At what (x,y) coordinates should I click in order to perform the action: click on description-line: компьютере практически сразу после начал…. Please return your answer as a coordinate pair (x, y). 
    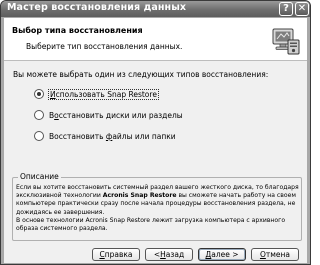
    Looking at the image, I should click on (156, 204).